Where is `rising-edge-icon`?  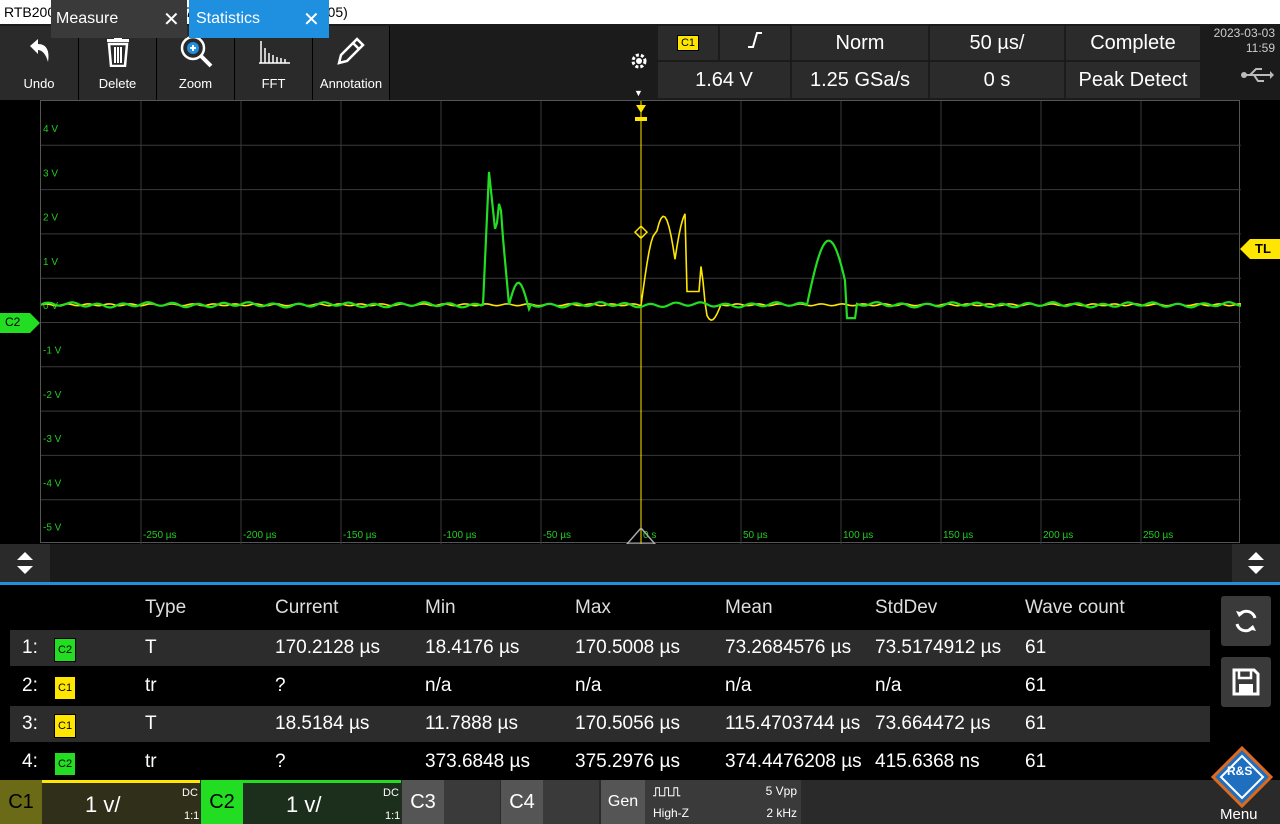 rising-edge-icon is located at coordinates (755, 43).